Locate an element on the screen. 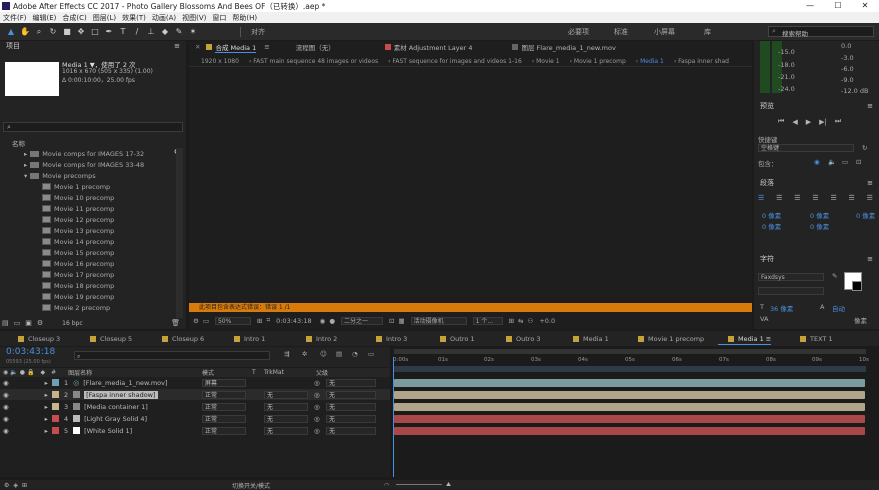 The width and height of the screenshot is (879, 490). shortcut-select: 空格键 is located at coordinates (806, 148).